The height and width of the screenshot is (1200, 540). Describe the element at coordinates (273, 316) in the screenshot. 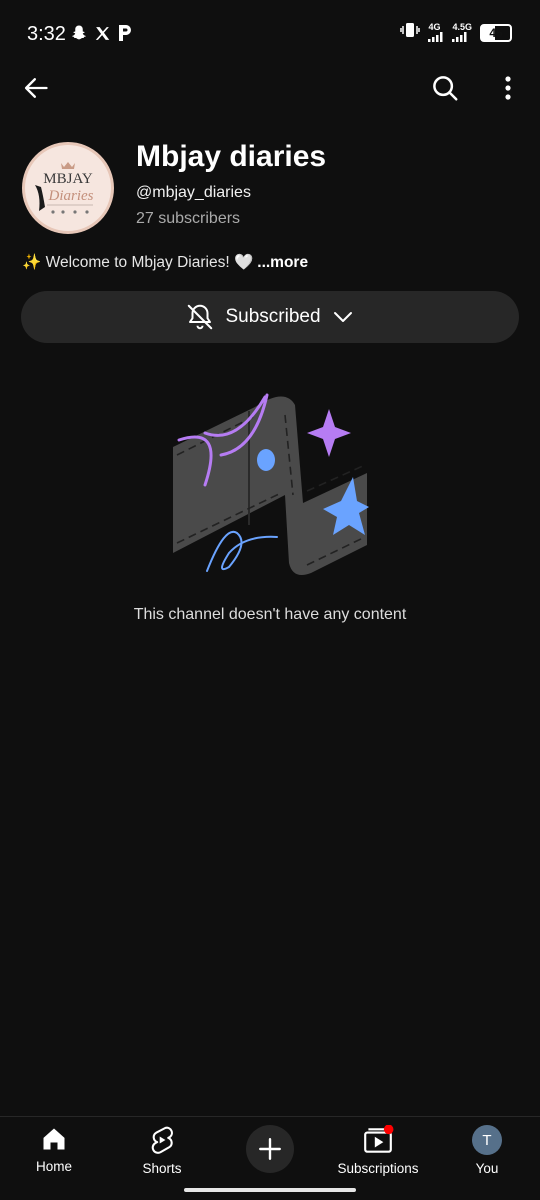

I see `subscribed-label: Subscribed` at that location.